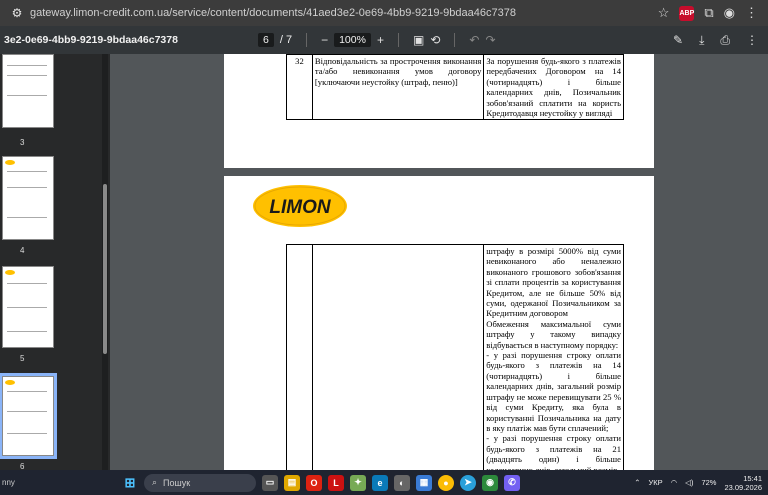 The width and height of the screenshot is (768, 495). Describe the element at coordinates (698, 483) in the screenshot. I see `system-tray: ⌃ УКР ◠ ◁) 72% 15:41 23.09.2026` at that location.